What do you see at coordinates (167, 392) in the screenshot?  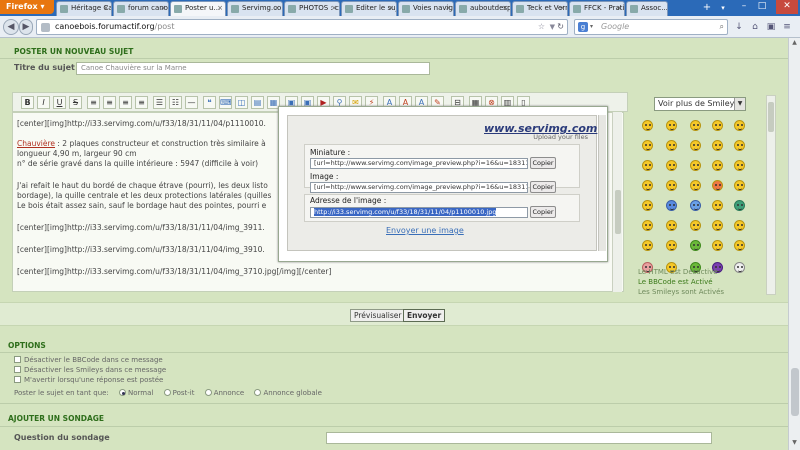 I see `radio-postit` at bounding box center [167, 392].